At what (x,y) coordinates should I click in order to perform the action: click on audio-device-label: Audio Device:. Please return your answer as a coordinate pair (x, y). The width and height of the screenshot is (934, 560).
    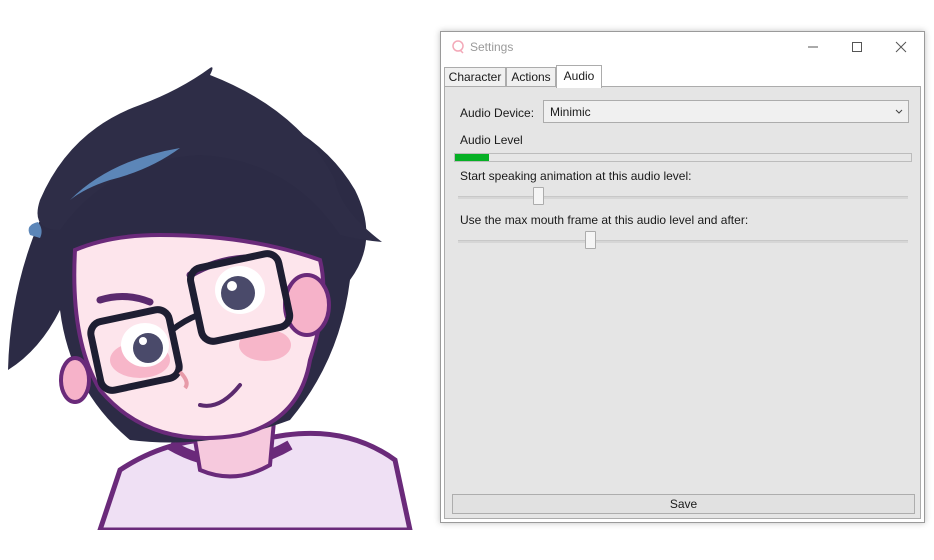
    Looking at the image, I should click on (497, 113).